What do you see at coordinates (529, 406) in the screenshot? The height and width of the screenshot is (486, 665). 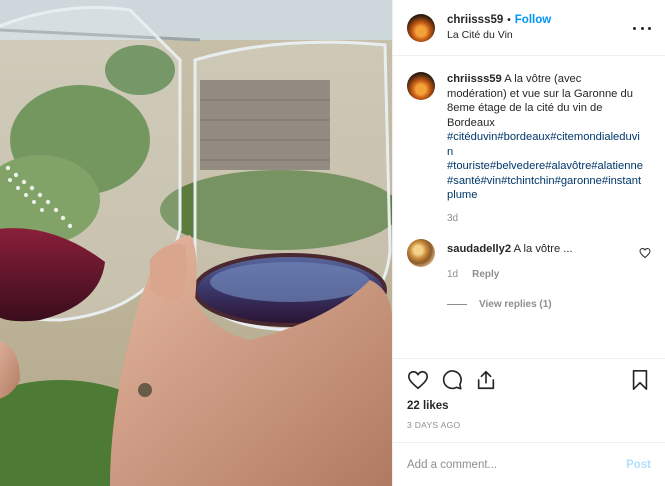 I see `likes-count: 22 likes` at bounding box center [529, 406].